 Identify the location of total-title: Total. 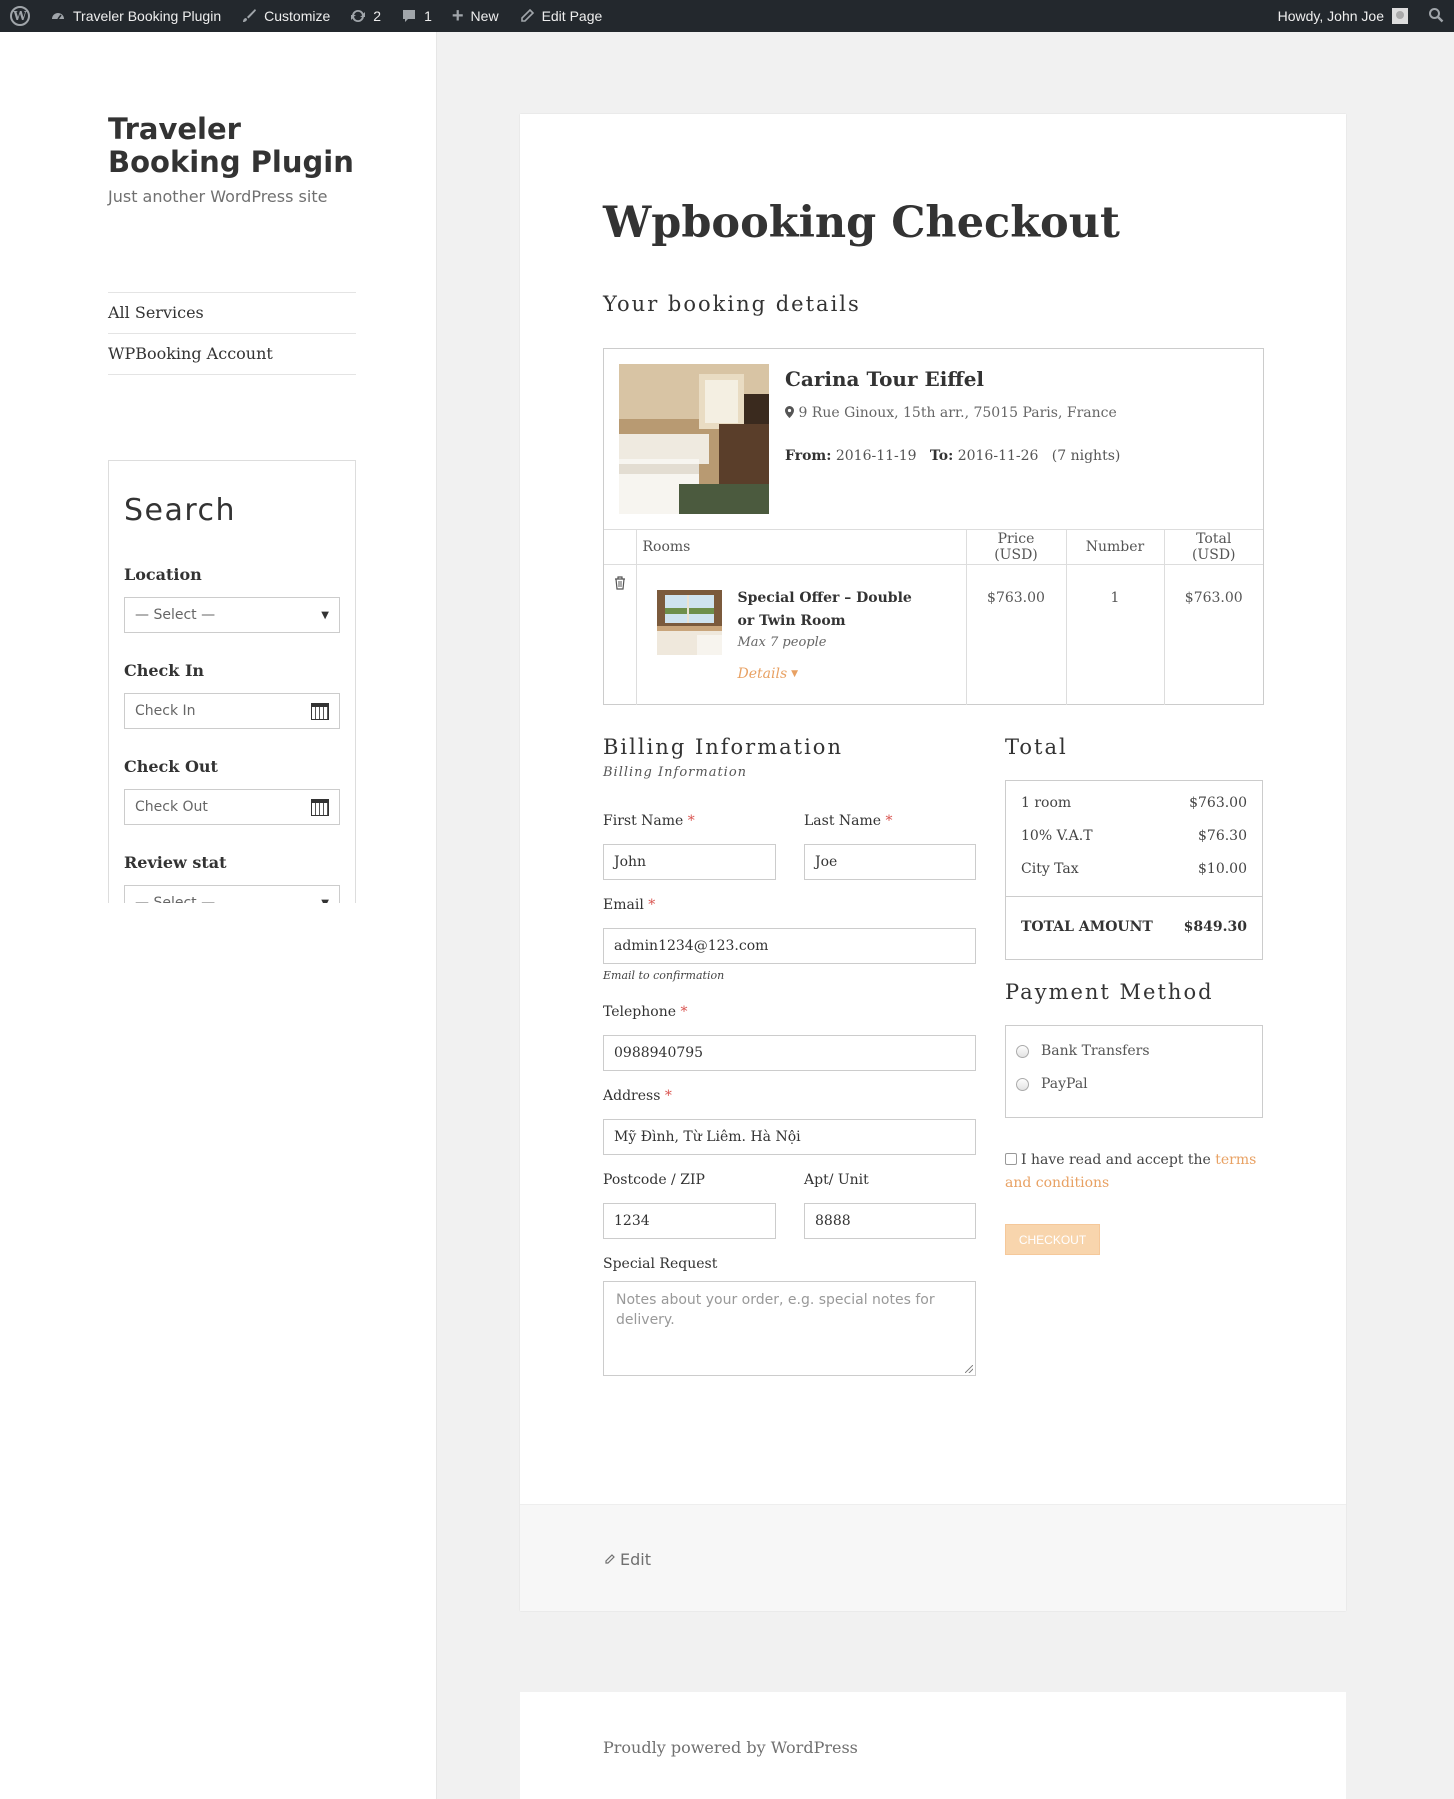
(1036, 747).